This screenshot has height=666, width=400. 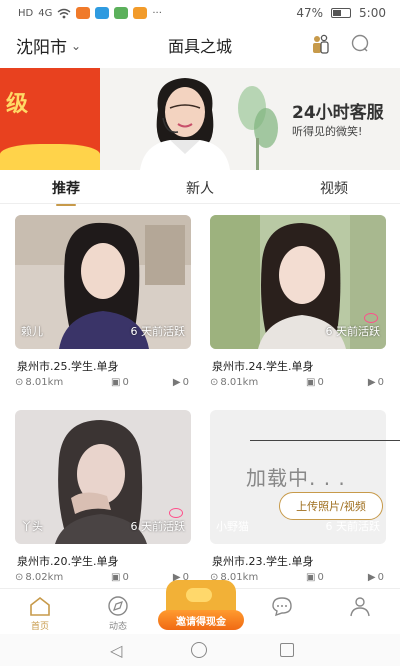 I want to click on card-nickname: 赖儿, so click(x=32, y=331).